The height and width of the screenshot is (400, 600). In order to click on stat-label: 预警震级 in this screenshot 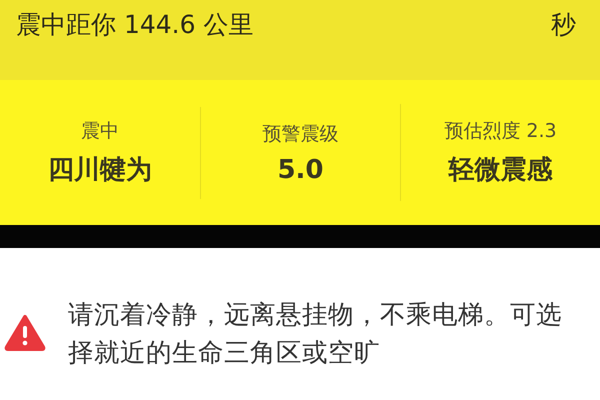, I will do `click(300, 134)`.